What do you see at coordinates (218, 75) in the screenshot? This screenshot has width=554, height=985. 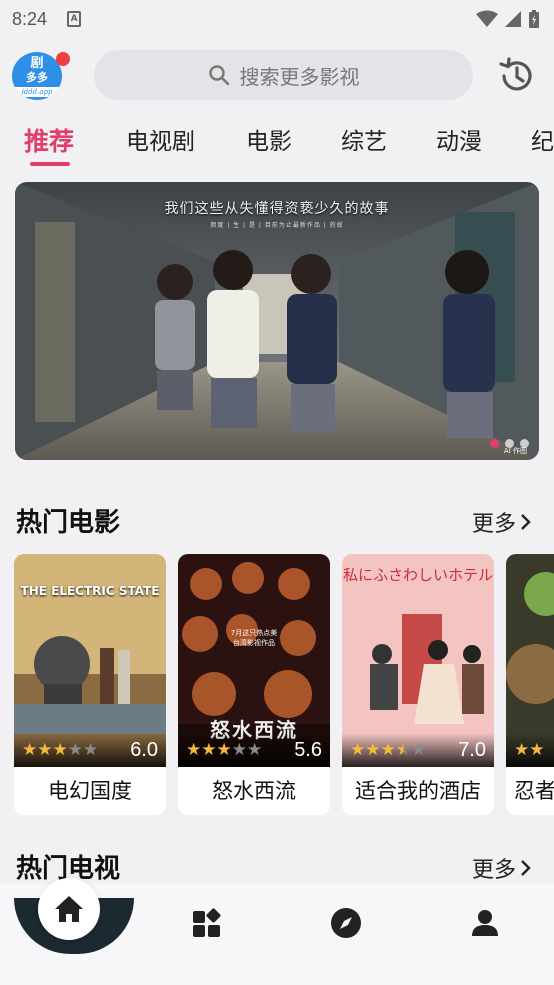 I see `search-icon` at bounding box center [218, 75].